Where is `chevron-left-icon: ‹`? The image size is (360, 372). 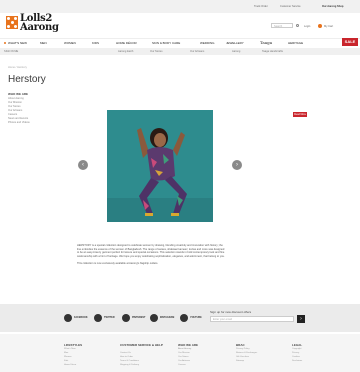 chevron-left-icon: ‹ is located at coordinates (83, 165).